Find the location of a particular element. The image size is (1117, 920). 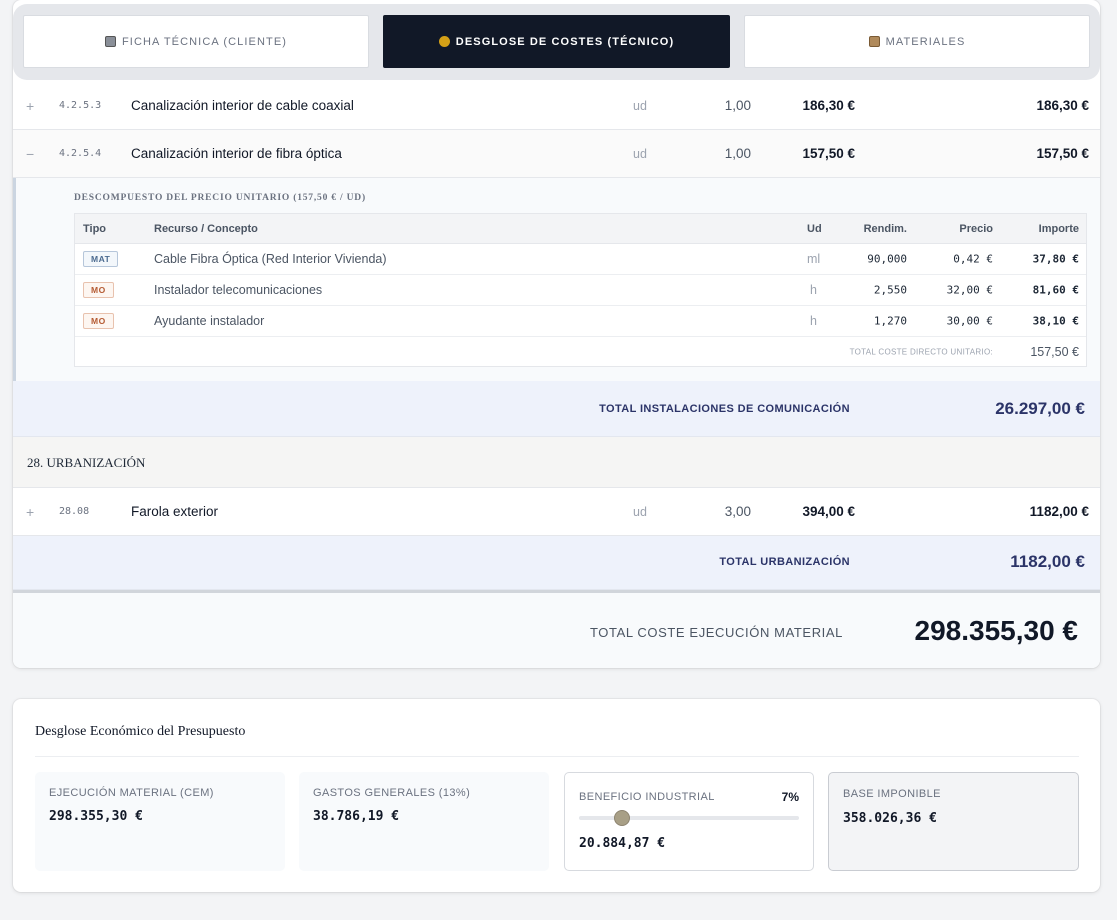

header-tipo: Tipo is located at coordinates (95, 228).